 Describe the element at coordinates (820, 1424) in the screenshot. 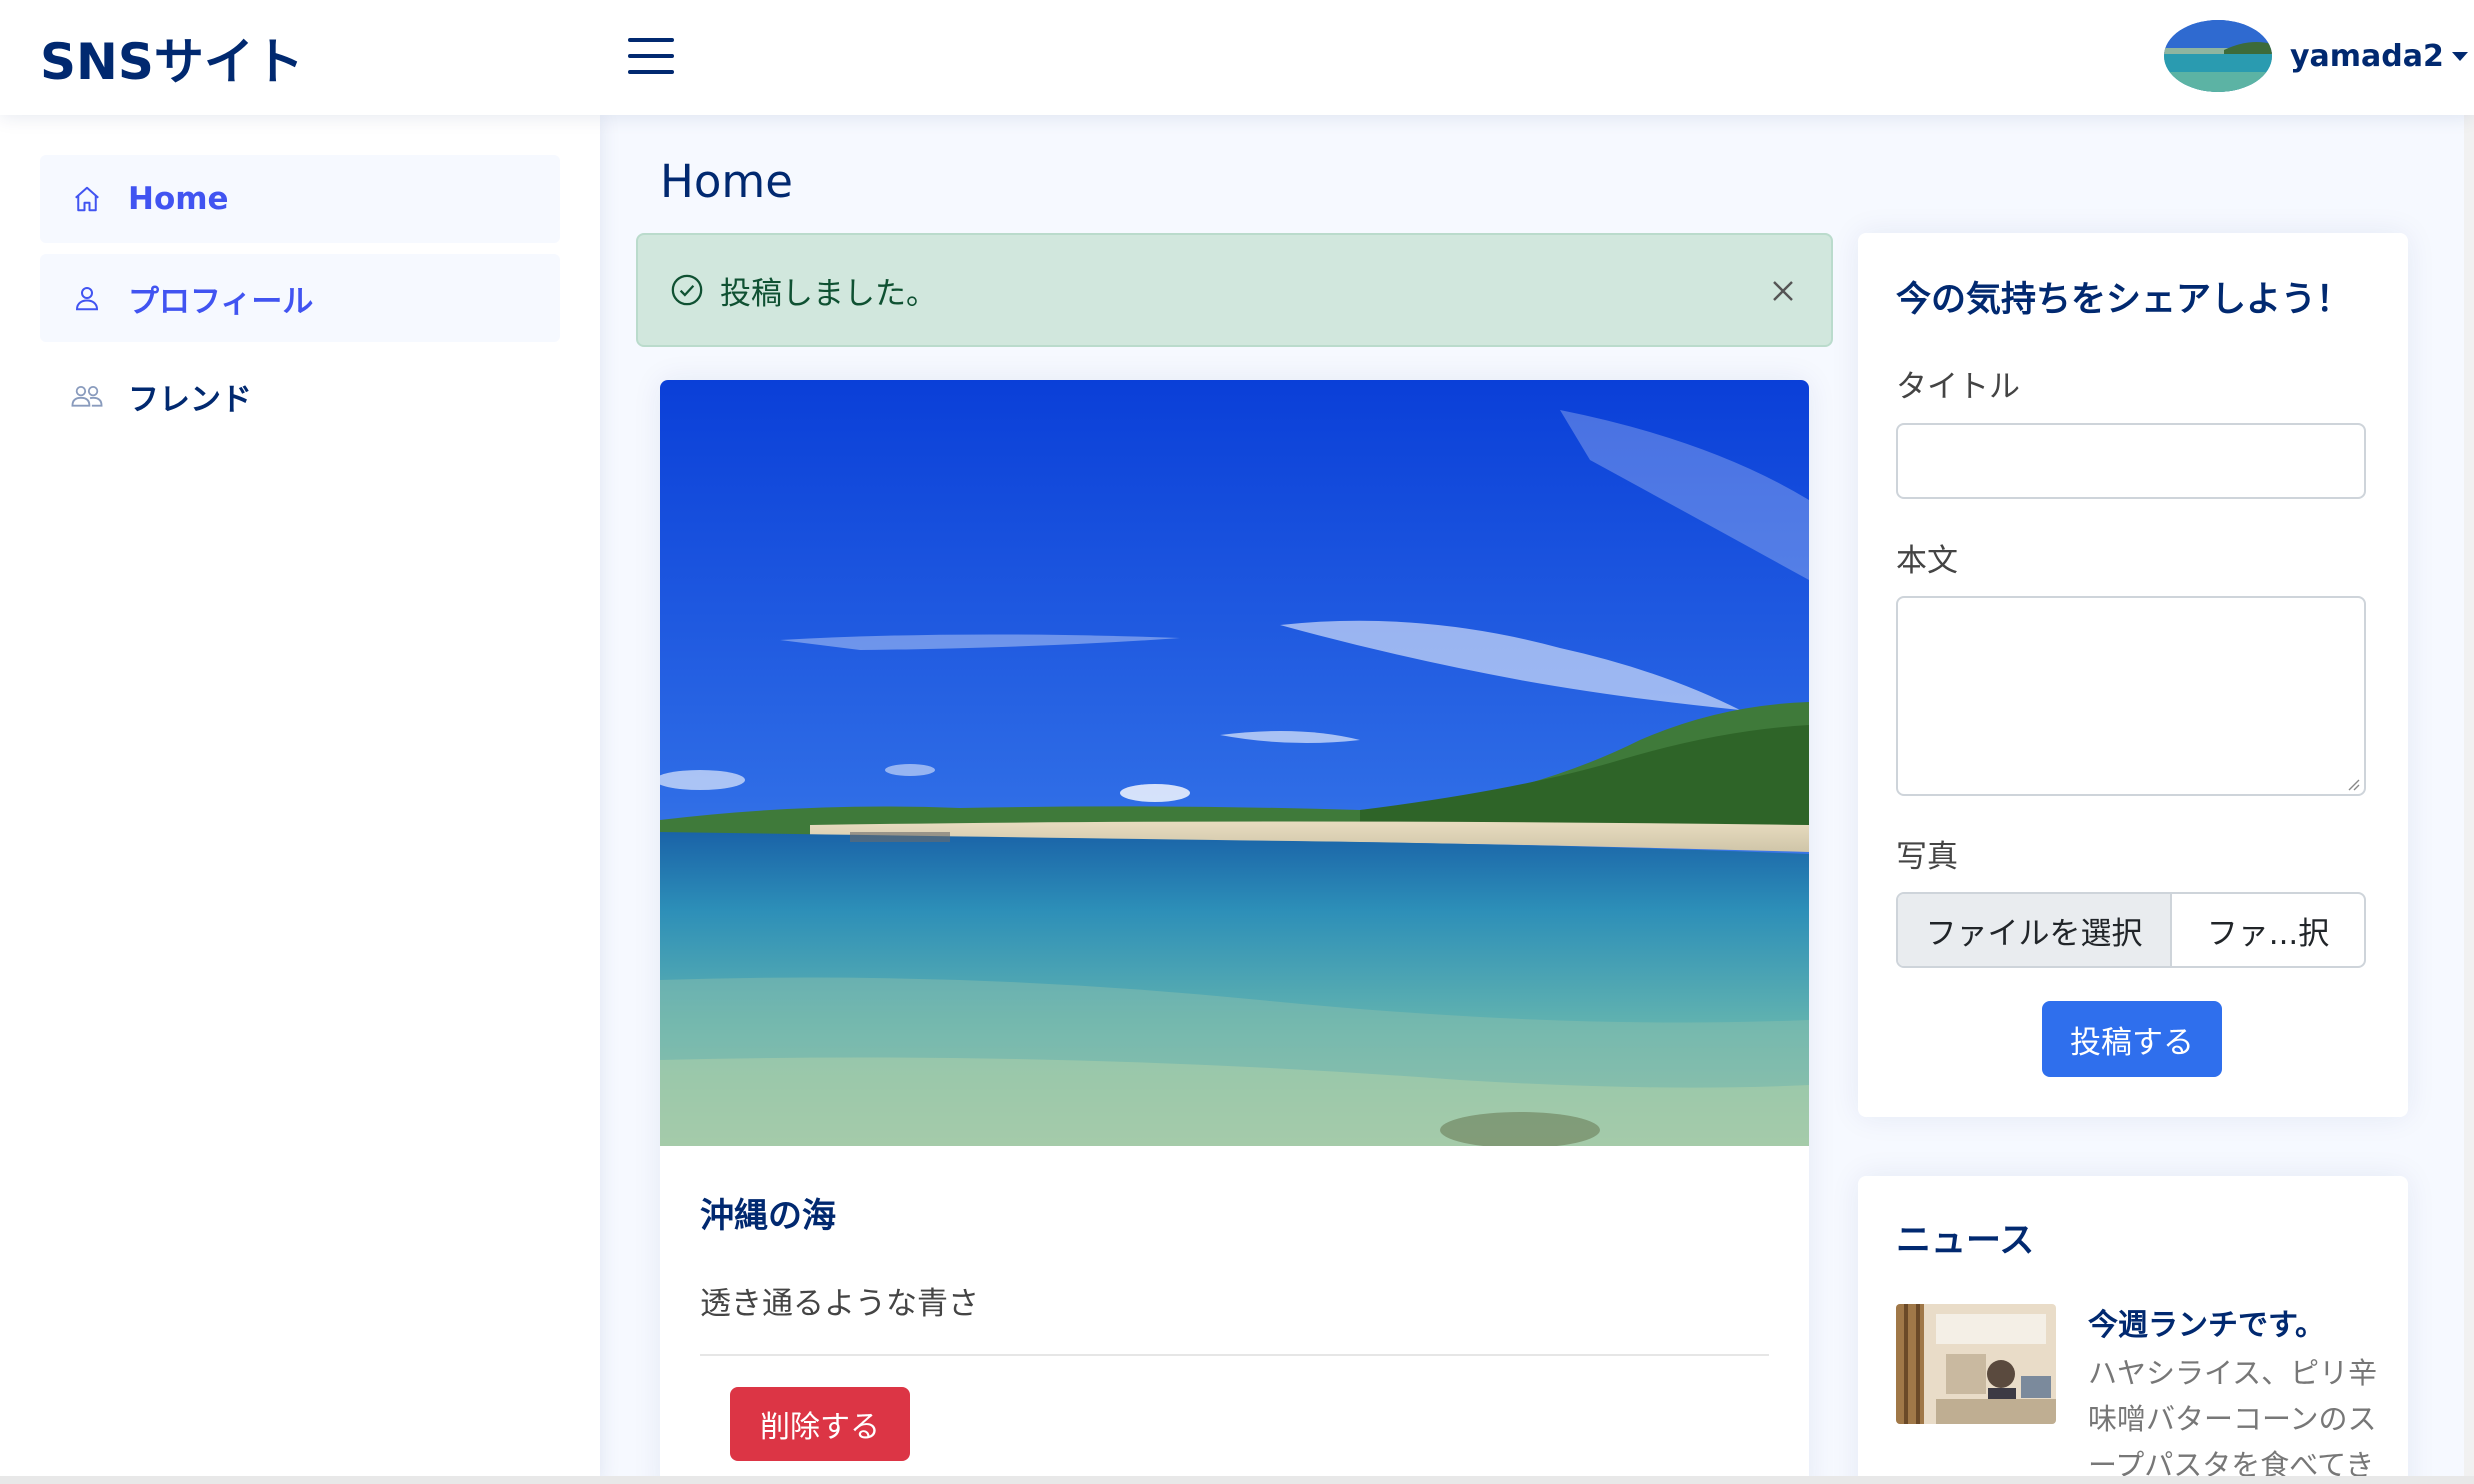

I see `delete-button: 削除する` at that location.